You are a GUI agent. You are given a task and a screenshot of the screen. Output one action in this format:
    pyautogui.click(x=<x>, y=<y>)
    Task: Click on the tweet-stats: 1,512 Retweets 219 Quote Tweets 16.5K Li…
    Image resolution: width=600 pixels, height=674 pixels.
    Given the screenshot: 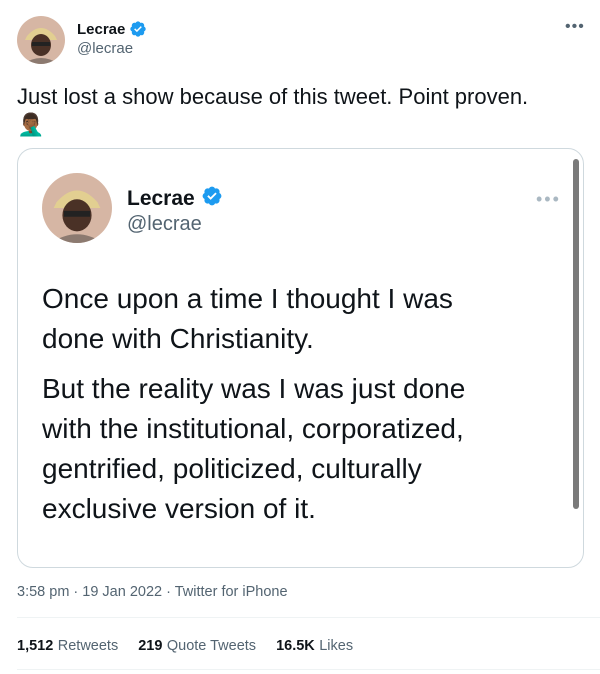 What is the action you would take?
    pyautogui.click(x=185, y=646)
    